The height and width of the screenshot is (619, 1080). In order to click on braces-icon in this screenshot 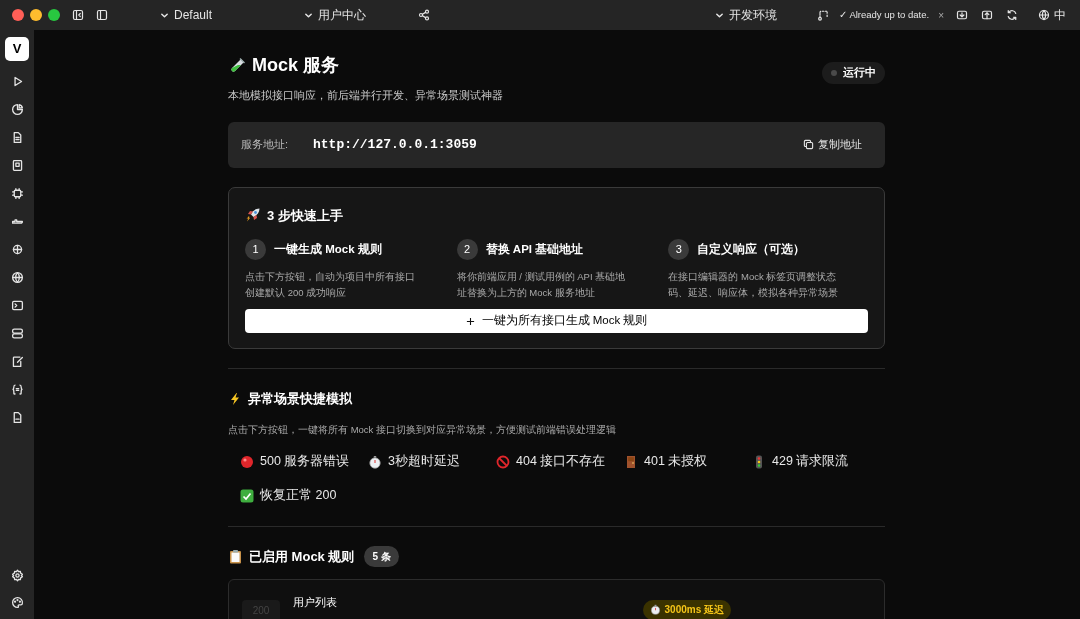, I will do `click(17, 389)`.